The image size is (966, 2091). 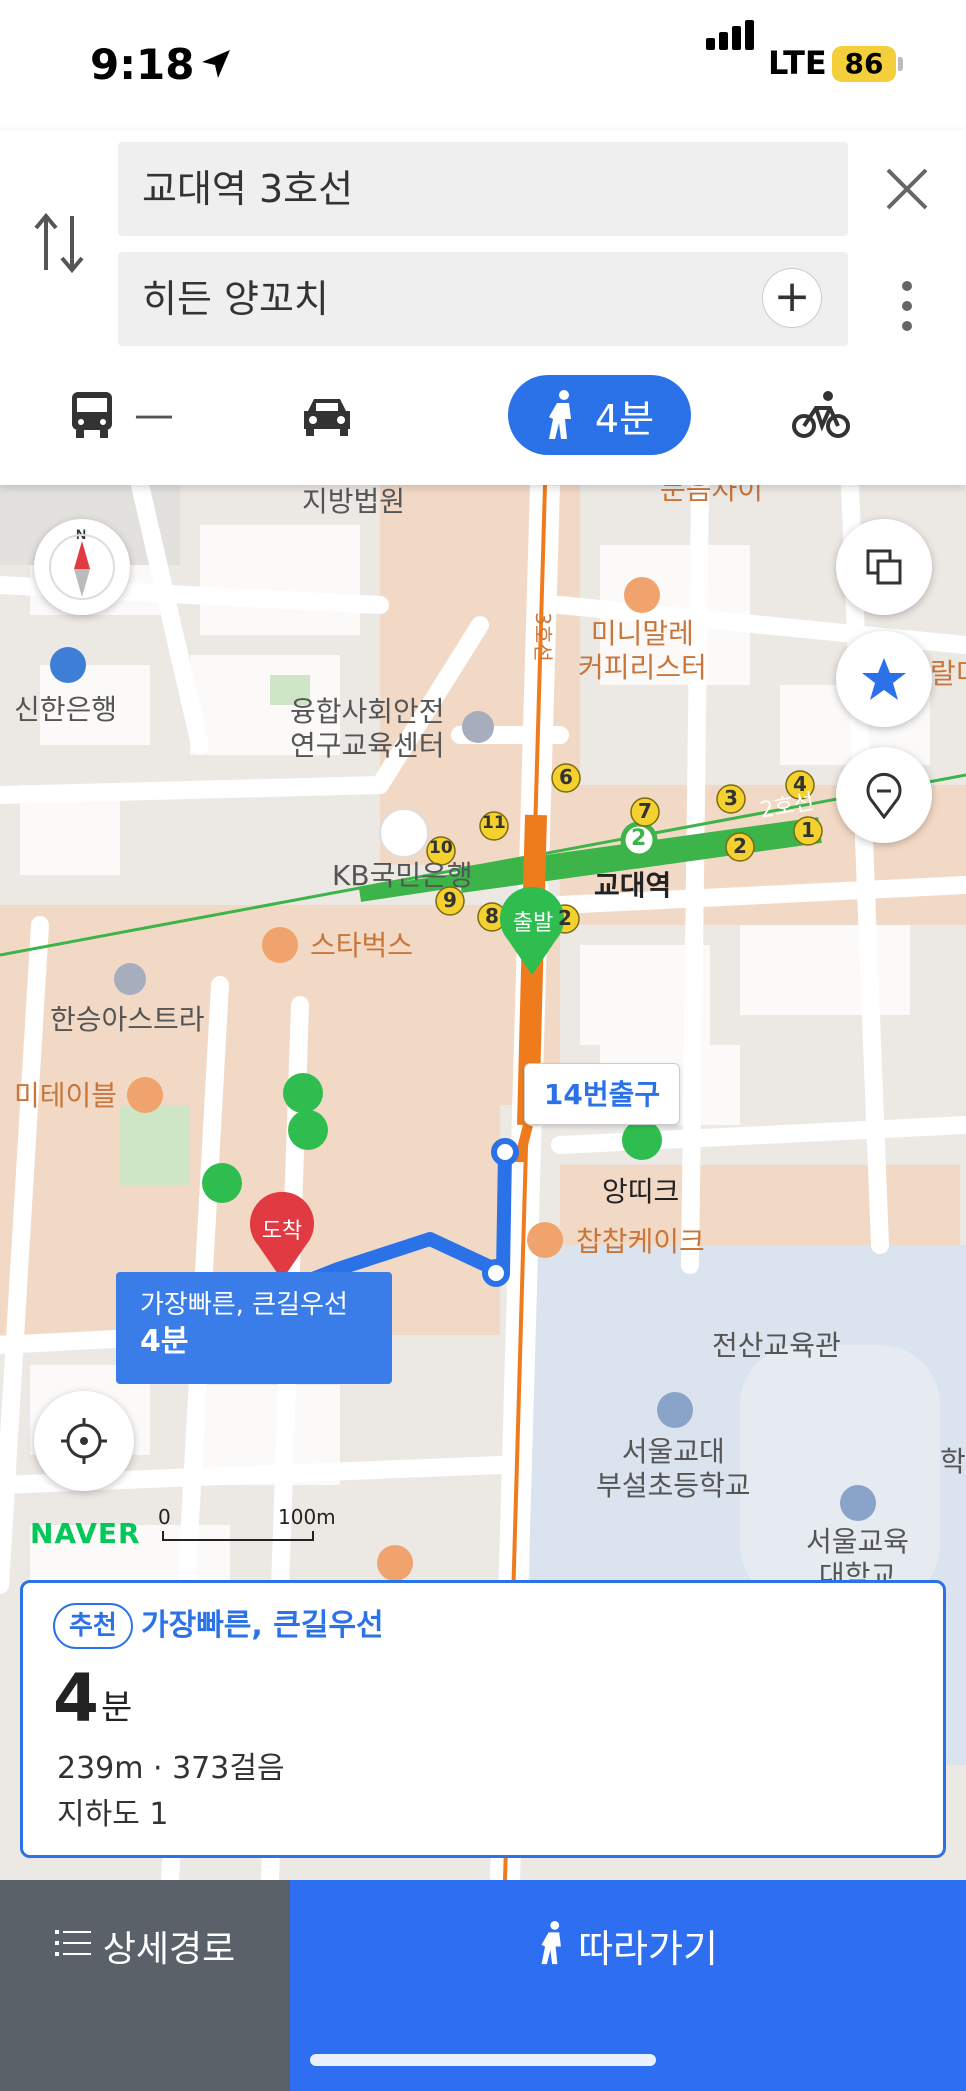 I want to click on layers-icon, so click(x=884, y=567).